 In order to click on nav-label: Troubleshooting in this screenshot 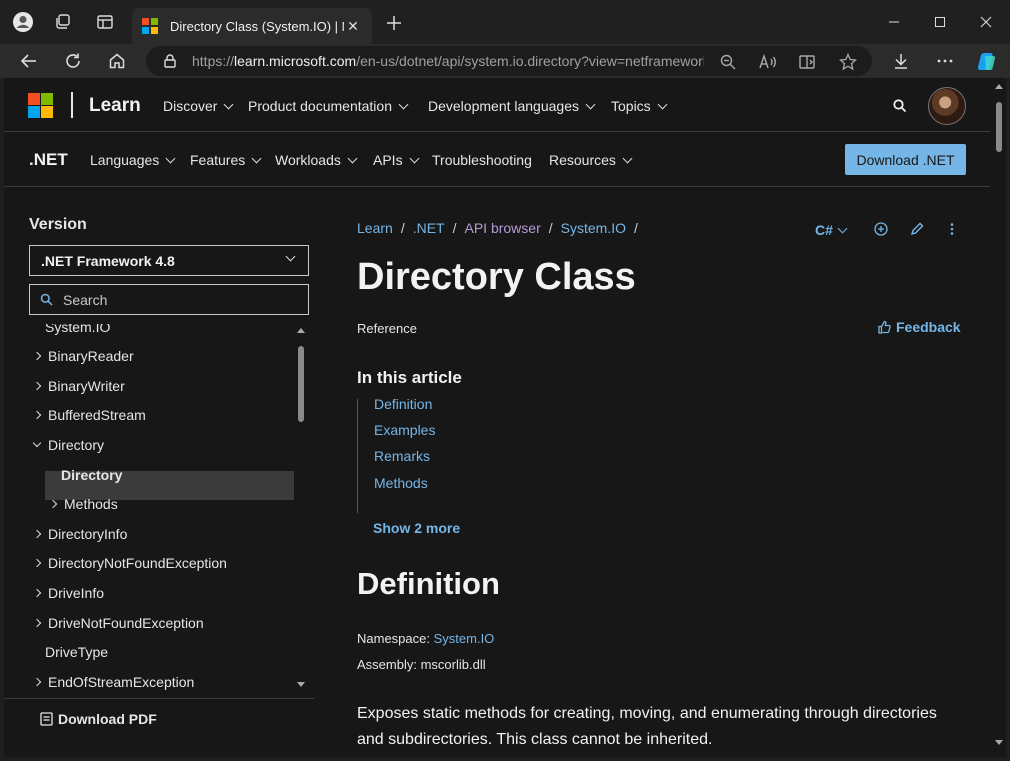, I will do `click(482, 160)`.